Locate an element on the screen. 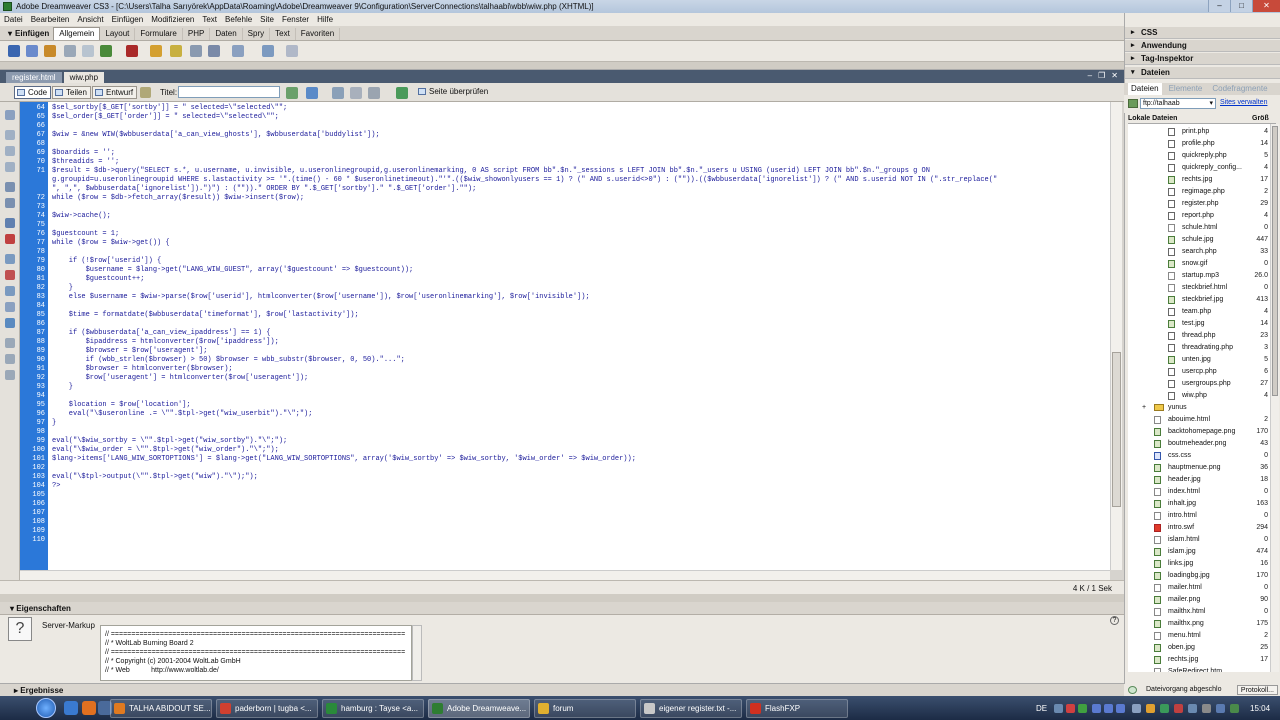  recent-snippets-icon is located at coordinates (10, 307).